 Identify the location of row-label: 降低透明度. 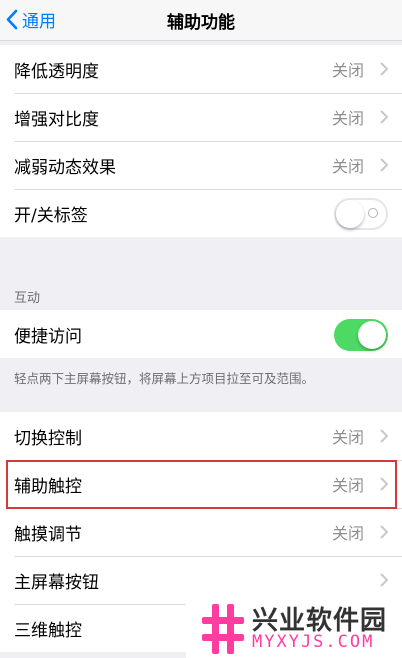
(56, 71).